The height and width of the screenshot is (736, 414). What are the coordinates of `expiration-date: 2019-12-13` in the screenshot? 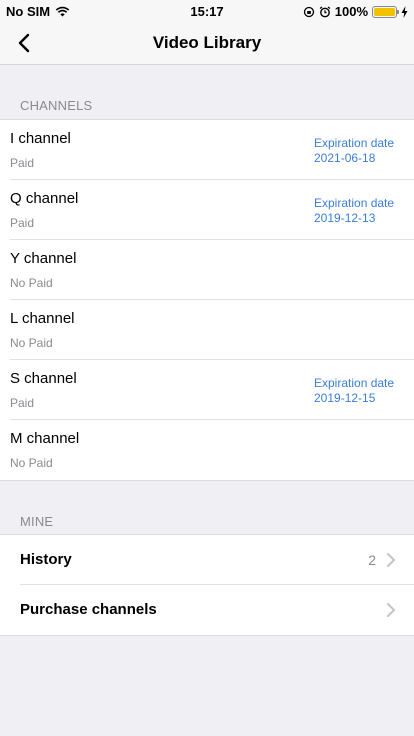 It's located at (345, 218).